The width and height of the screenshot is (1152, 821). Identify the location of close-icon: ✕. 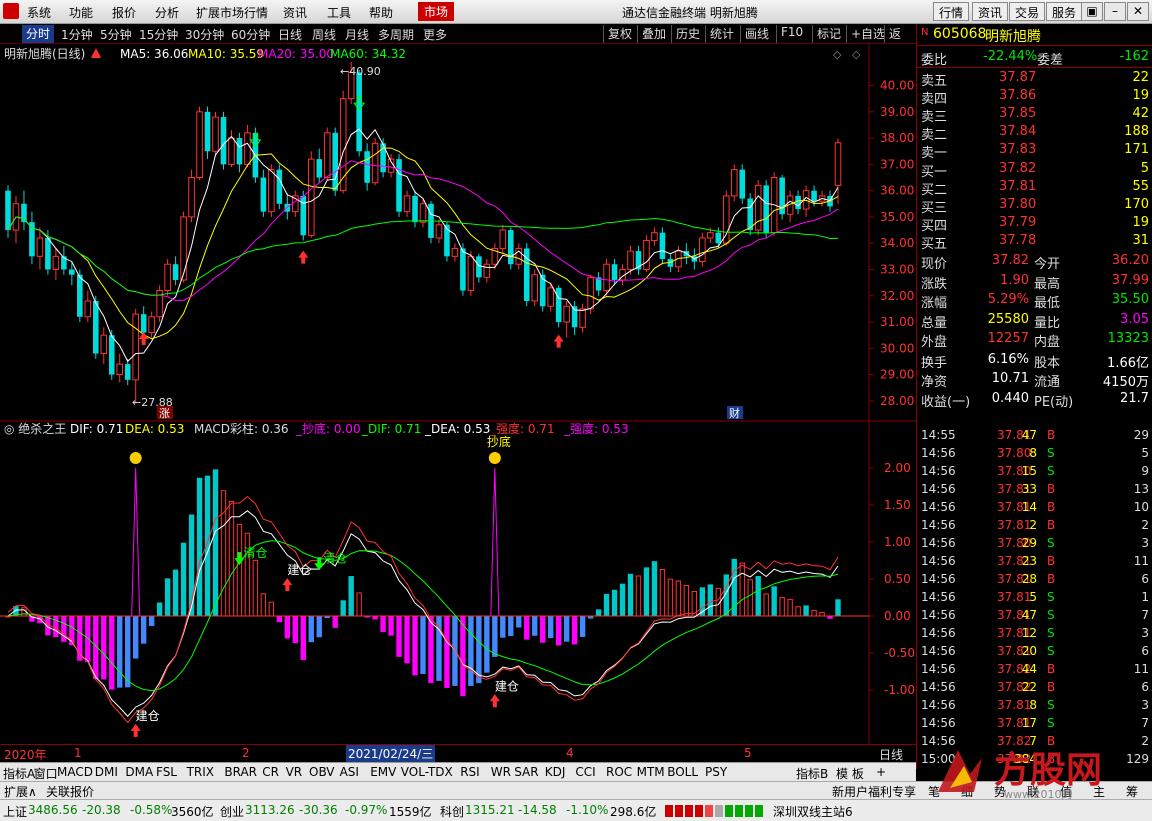
(1138, 11).